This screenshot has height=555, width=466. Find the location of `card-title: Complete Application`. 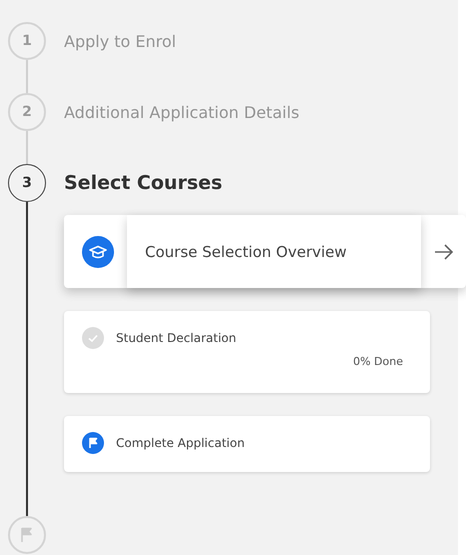

card-title: Complete Application is located at coordinates (180, 443).